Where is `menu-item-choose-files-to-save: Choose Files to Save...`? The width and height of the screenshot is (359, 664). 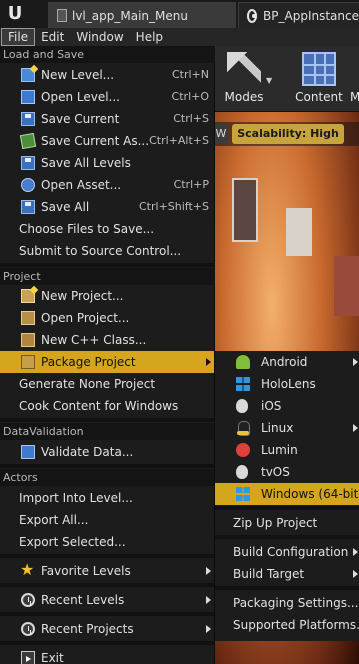
menu-item-choose-files-to-save: Choose Files to Save... is located at coordinates (107, 229).